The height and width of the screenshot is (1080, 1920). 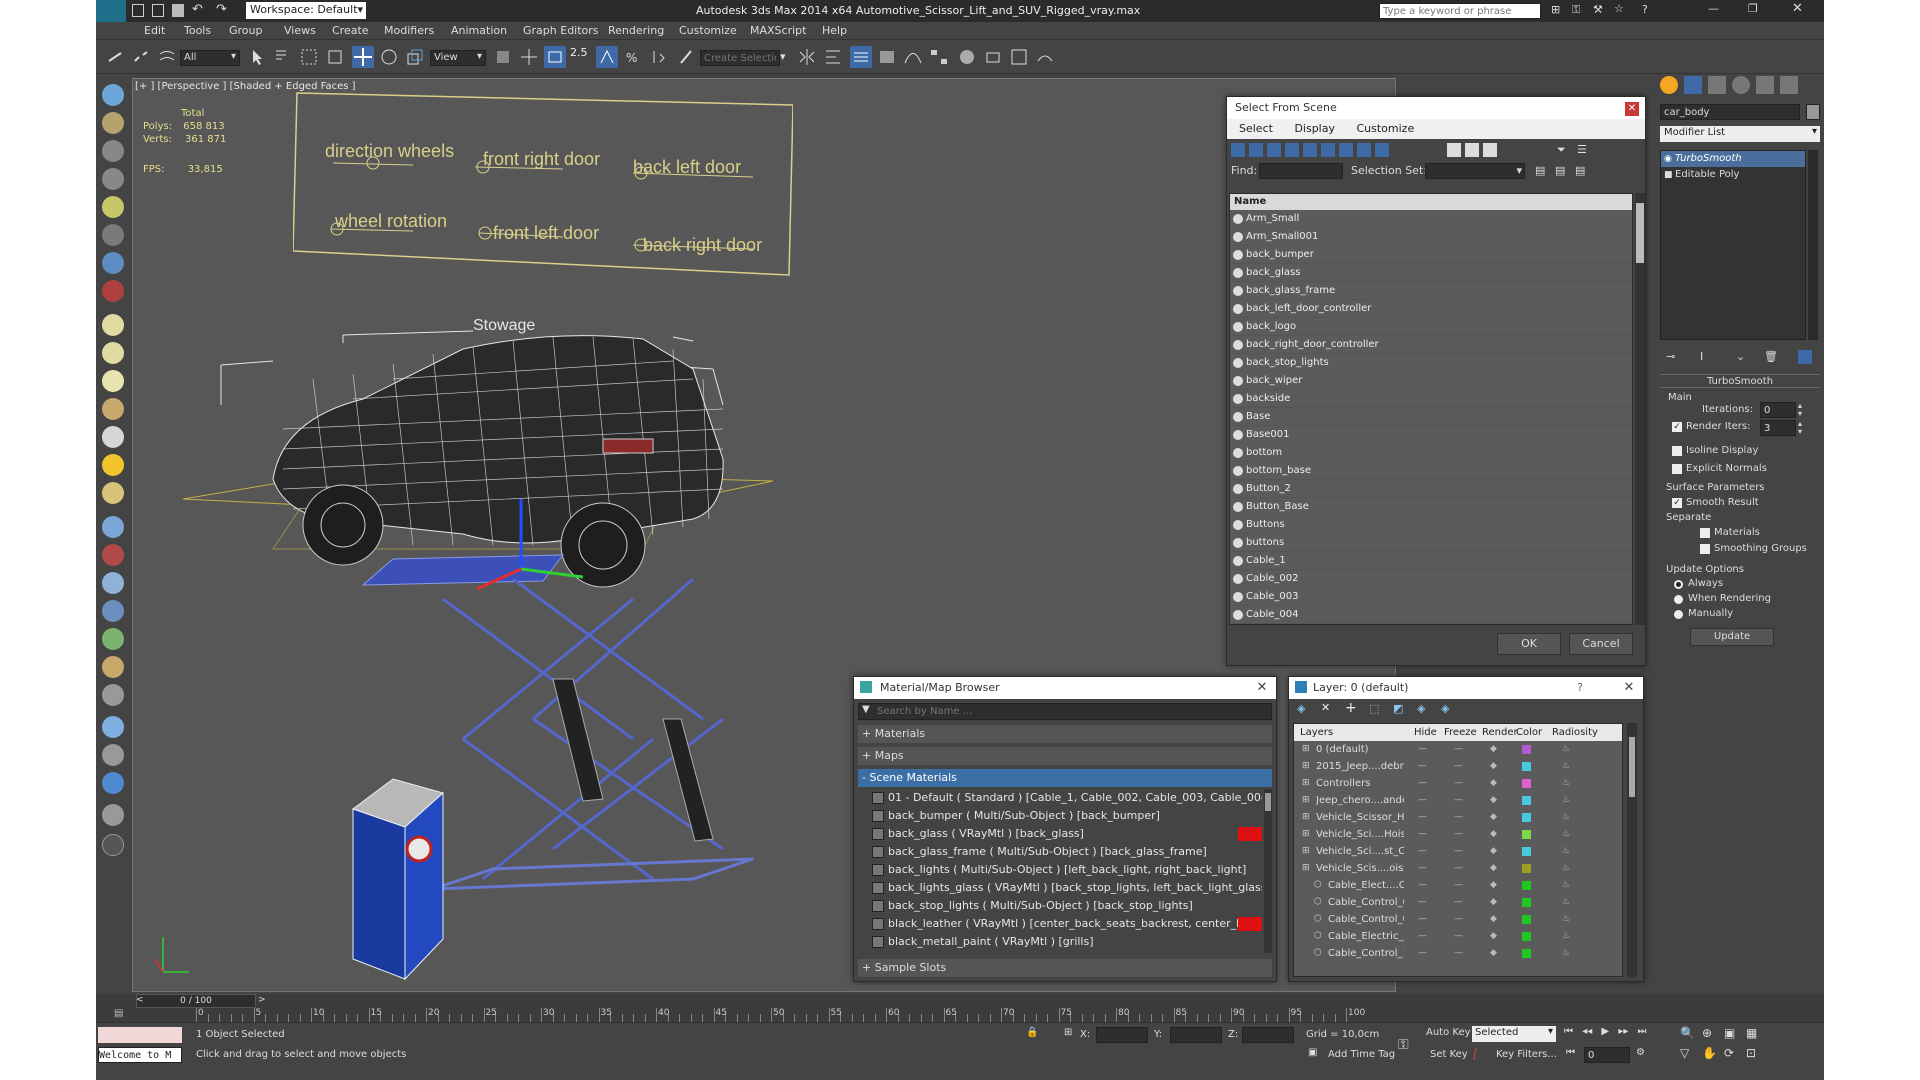 What do you see at coordinates (257, 57) in the screenshot?
I see `select-object-icon` at bounding box center [257, 57].